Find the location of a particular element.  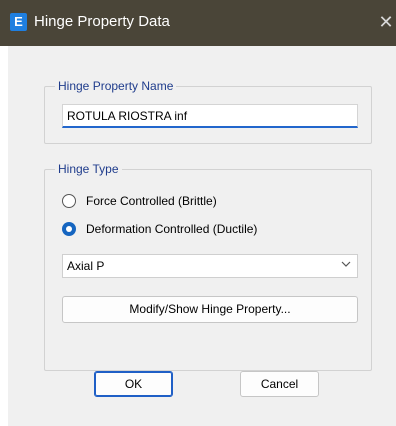

force-controlled-label: Force Controlled (Brittle) is located at coordinates (151, 201).